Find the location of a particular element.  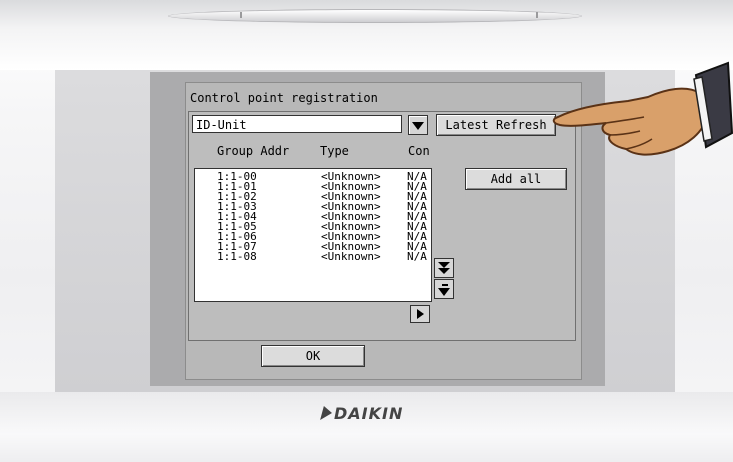

scroll-bar-mark is located at coordinates (445, 285).